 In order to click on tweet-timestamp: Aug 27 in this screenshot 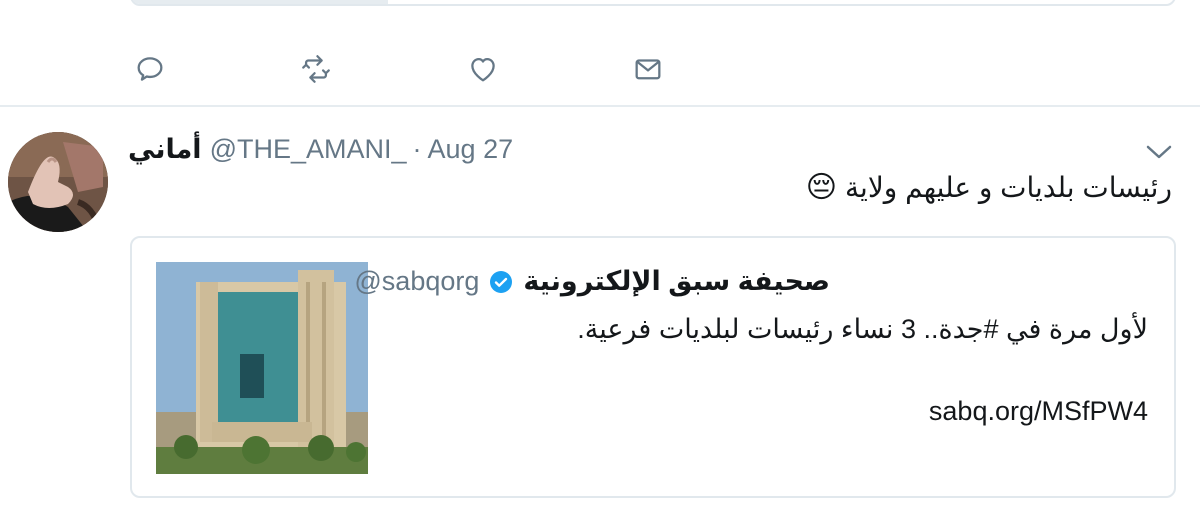, I will do `click(471, 149)`.